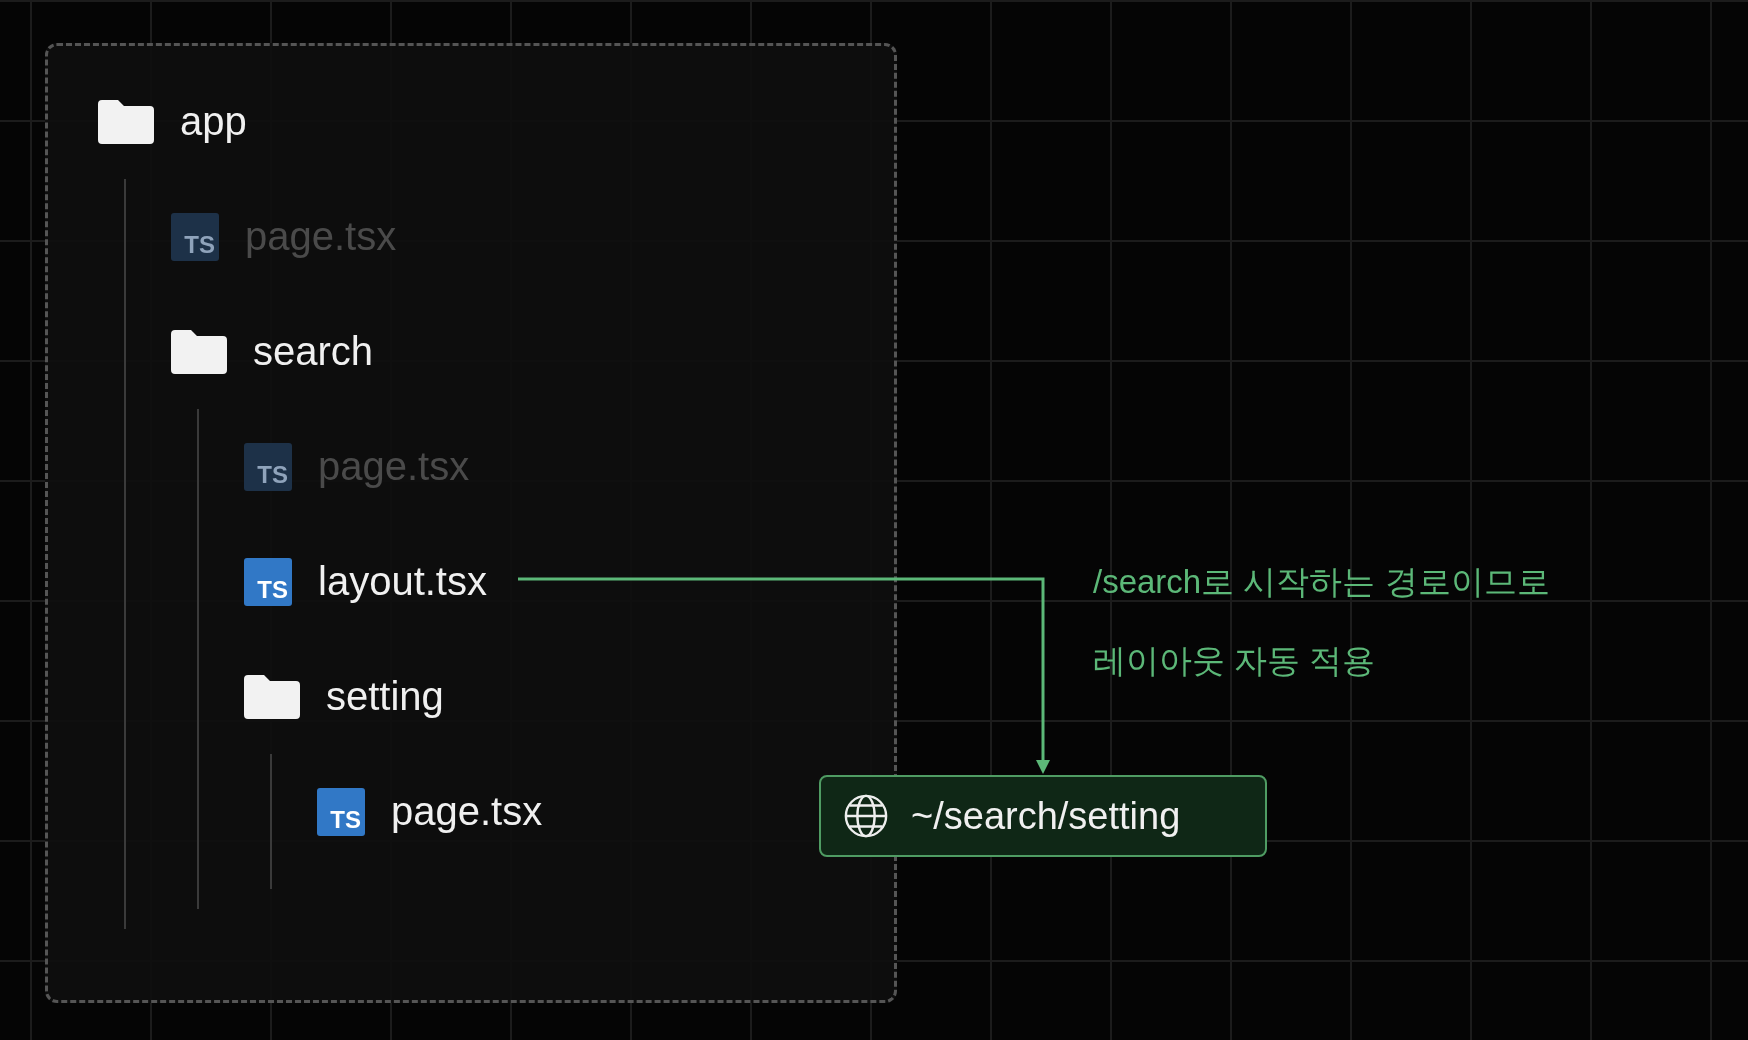 The width and height of the screenshot is (1748, 1040). What do you see at coordinates (385, 696) in the screenshot?
I see `folder-name: setting` at bounding box center [385, 696].